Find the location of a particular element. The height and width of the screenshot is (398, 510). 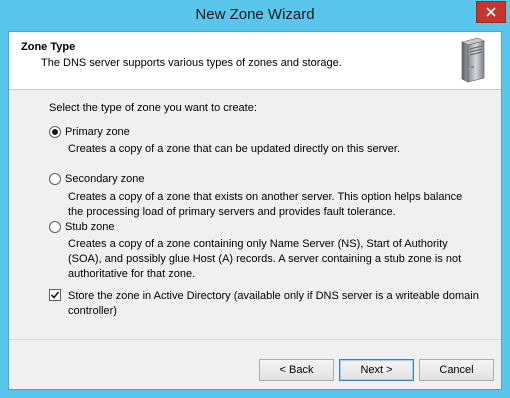

cancel-button: Cancel is located at coordinates (456, 370).